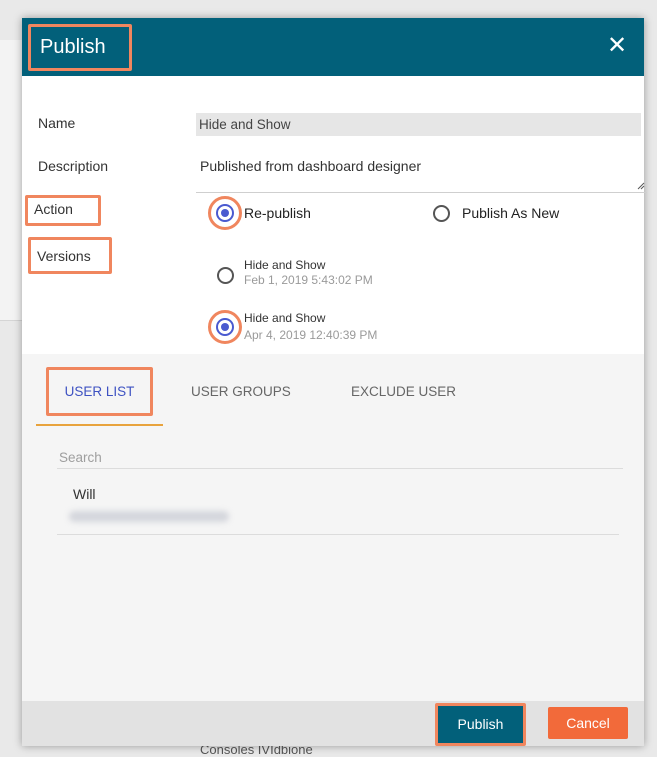 Image resolution: width=657 pixels, height=757 pixels. I want to click on tab-exclude-user: EXCLUDE USER, so click(403, 391).